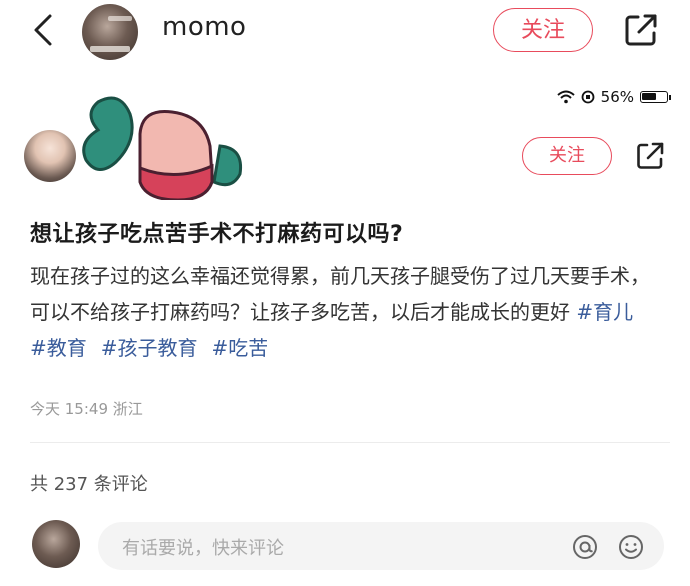 This screenshot has height=586, width=690. I want to click on back-icon, so click(43, 30).